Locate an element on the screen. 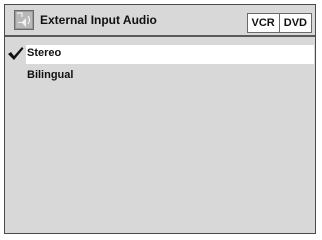  menu-item-label: Stereo is located at coordinates (44, 53).